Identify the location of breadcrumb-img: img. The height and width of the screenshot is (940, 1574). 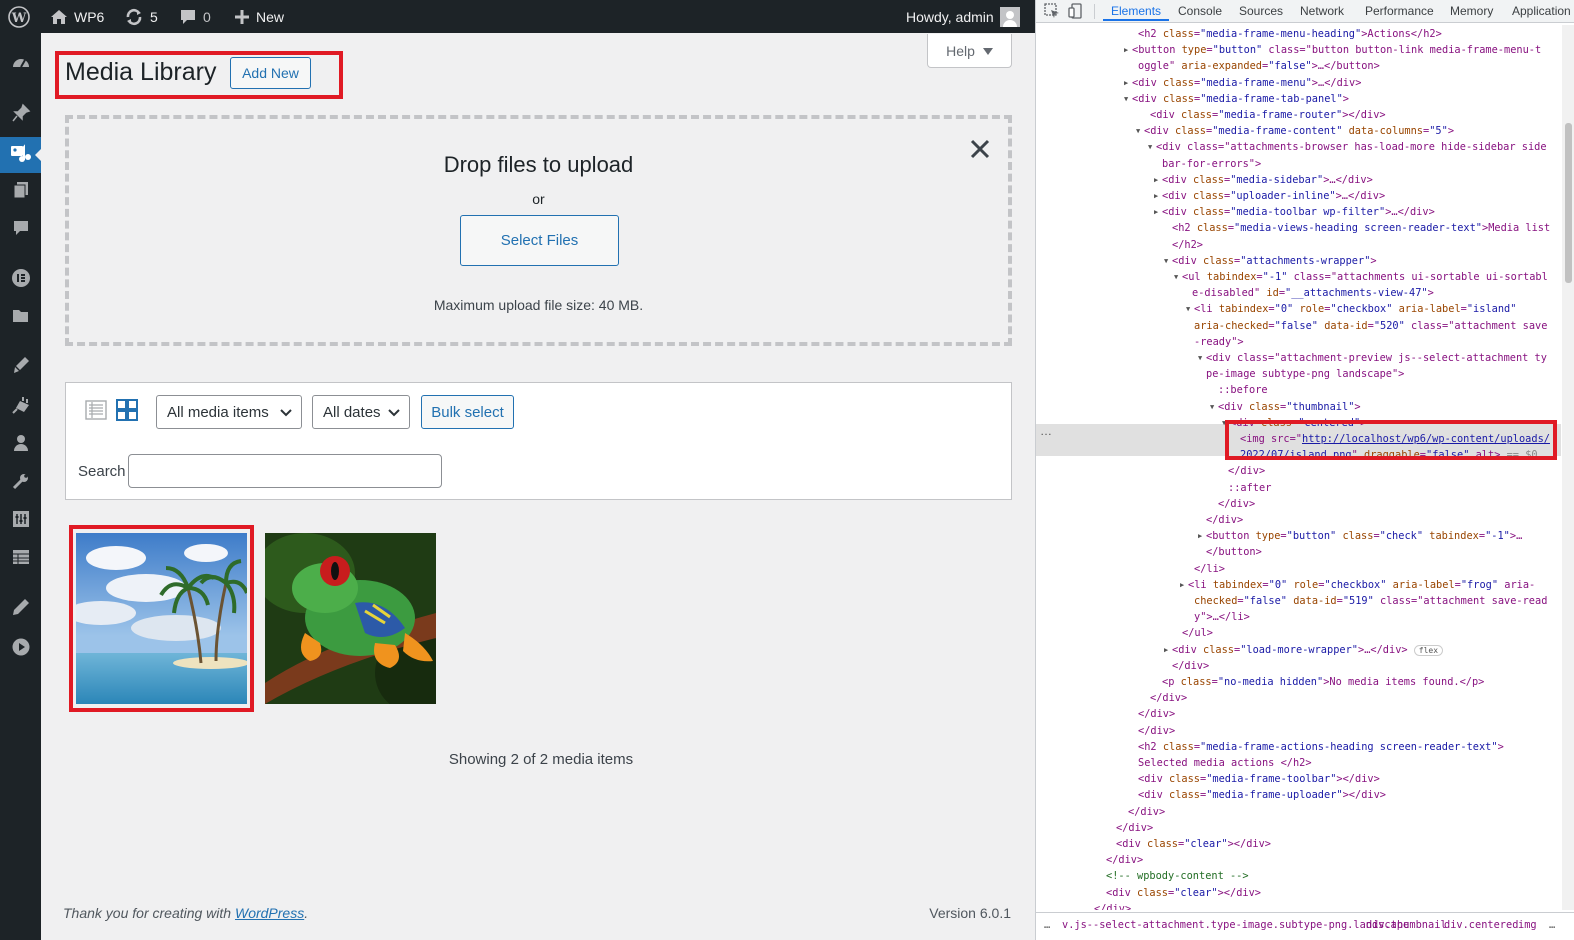
(1527, 925).